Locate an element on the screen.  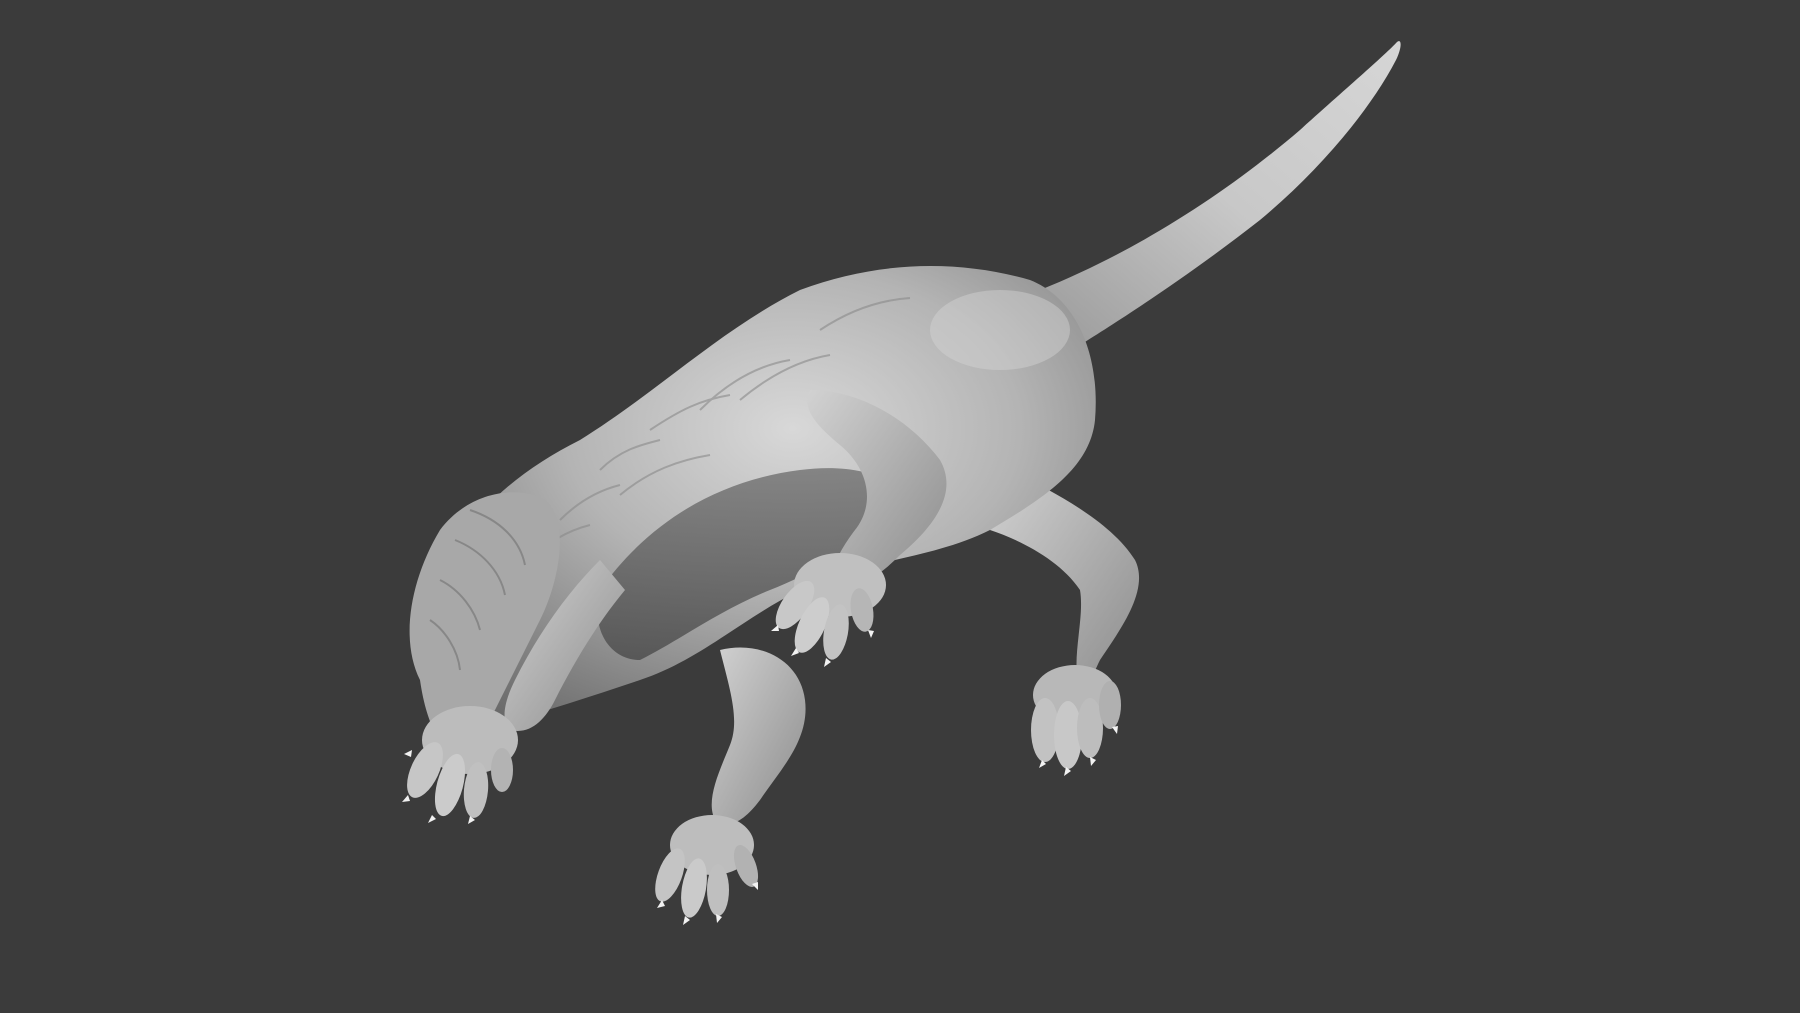
tail is located at coordinates (1220, 193).